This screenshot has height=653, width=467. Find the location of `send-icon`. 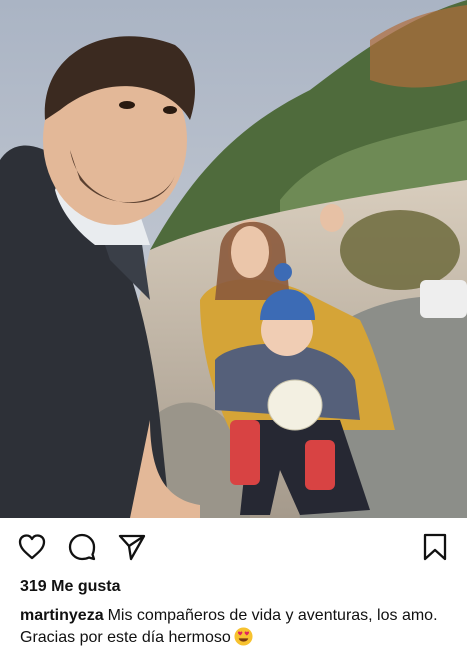

send-icon is located at coordinates (132, 547).